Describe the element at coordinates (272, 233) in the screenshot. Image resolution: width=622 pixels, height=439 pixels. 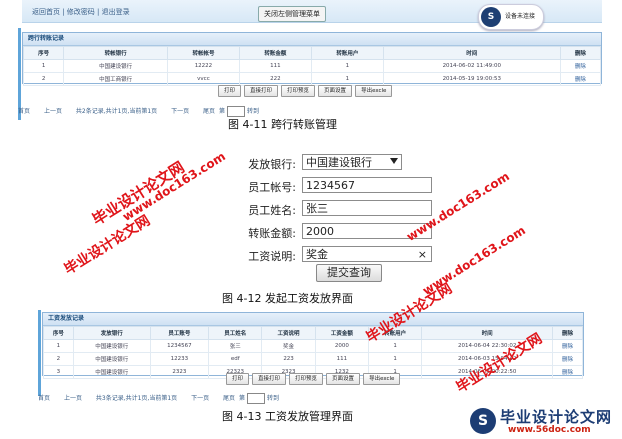
I see `form-label: 转账金额:` at that location.